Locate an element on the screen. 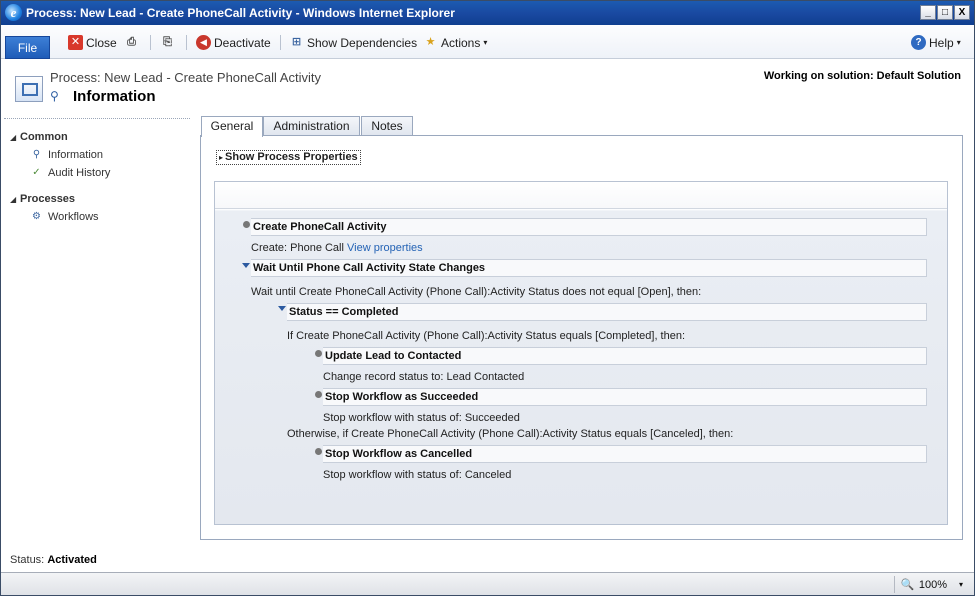 This screenshot has width=975, height=596. help-menu-button: ? Help ▾ is located at coordinates (936, 42).